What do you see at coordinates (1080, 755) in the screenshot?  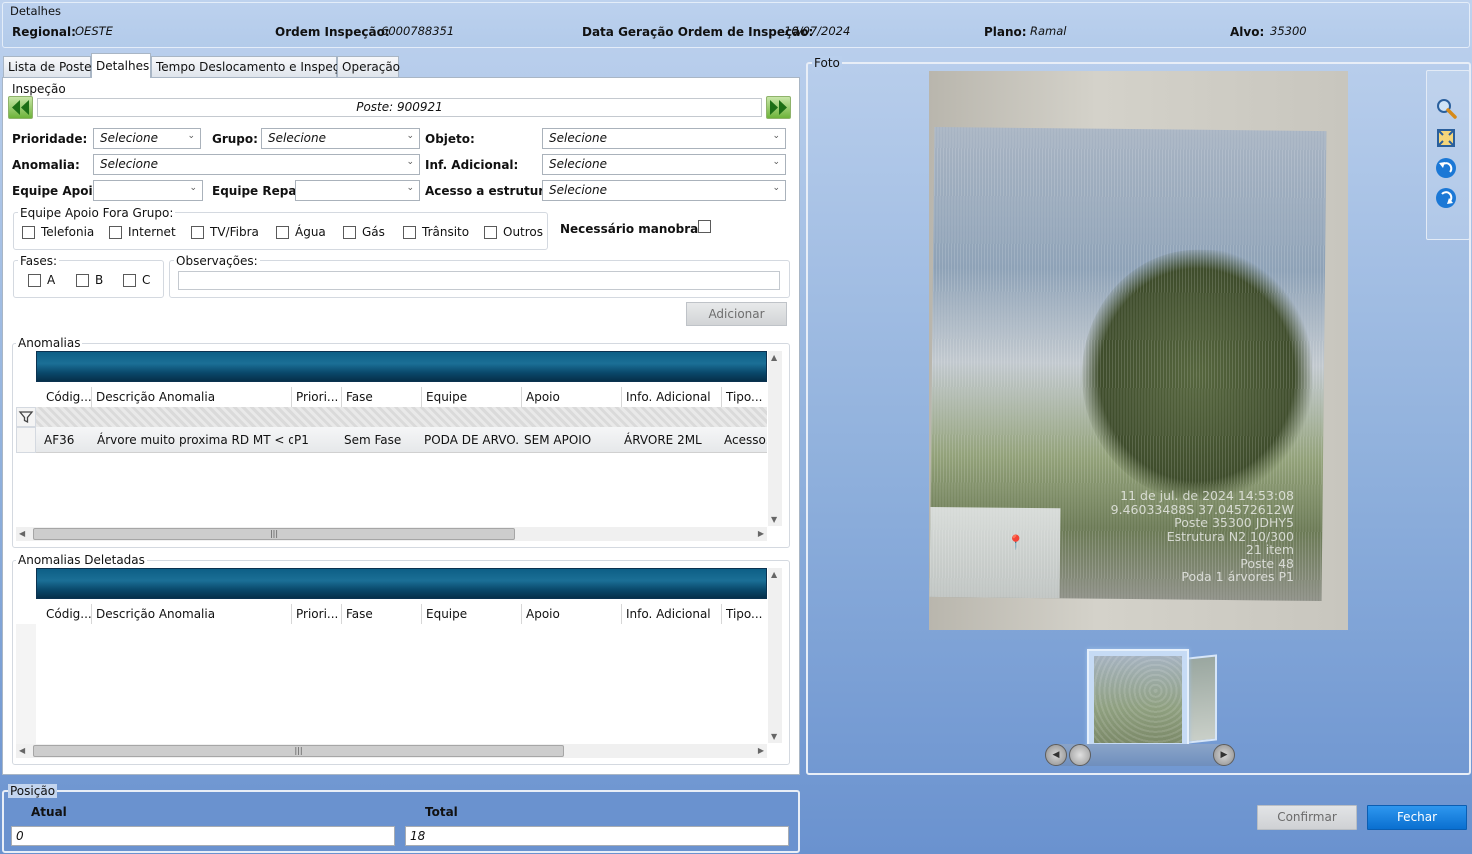 I see `slider-thumb` at bounding box center [1080, 755].